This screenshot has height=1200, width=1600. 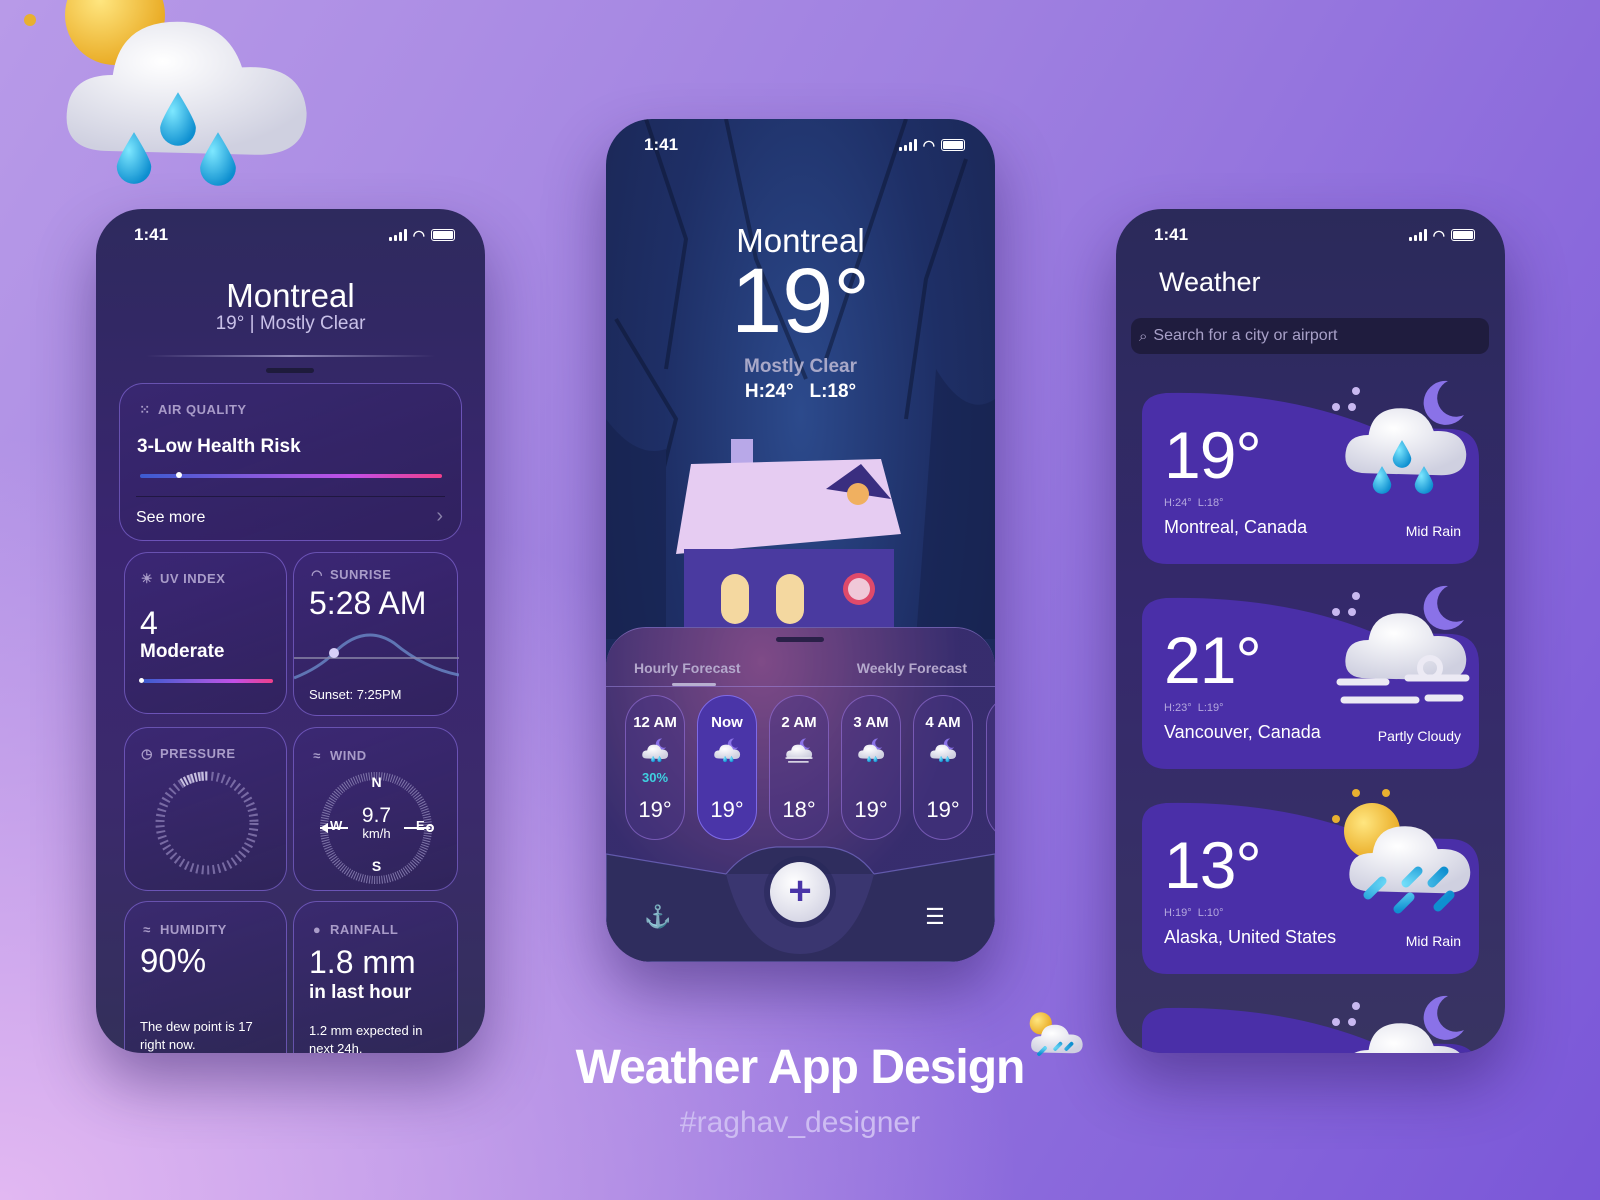 What do you see at coordinates (871, 722) in the screenshot?
I see `hour-time: 3 AM` at bounding box center [871, 722].